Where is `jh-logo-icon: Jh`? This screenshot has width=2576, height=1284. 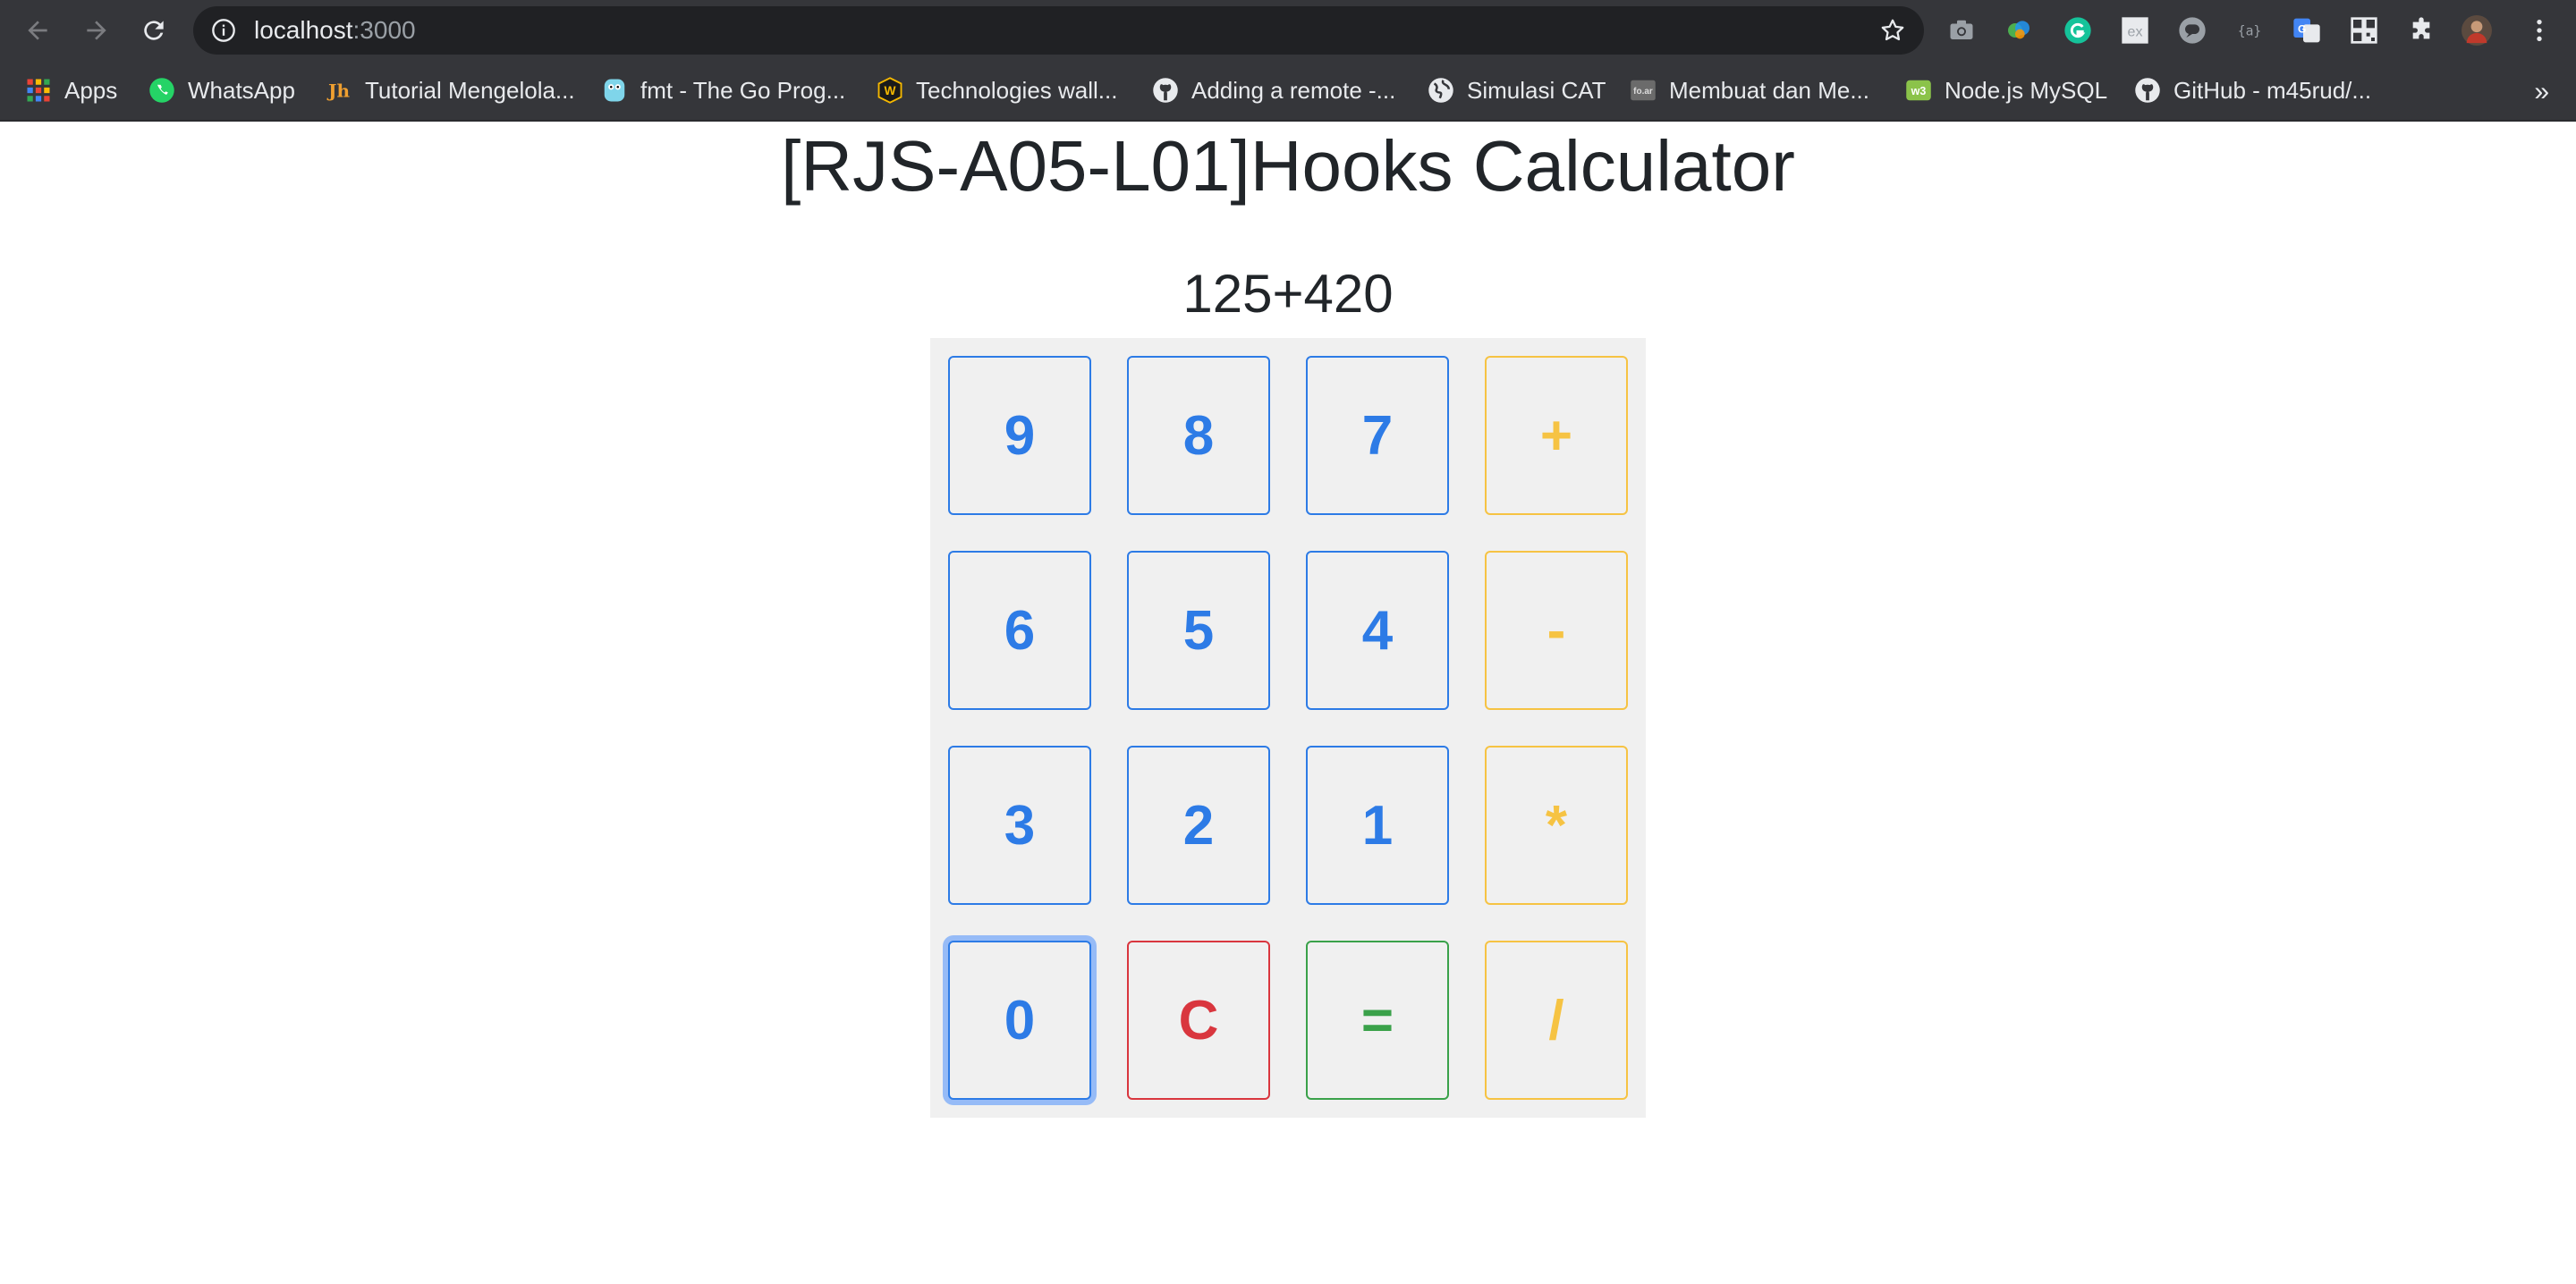
jh-logo-icon: Jh is located at coordinates (338, 91).